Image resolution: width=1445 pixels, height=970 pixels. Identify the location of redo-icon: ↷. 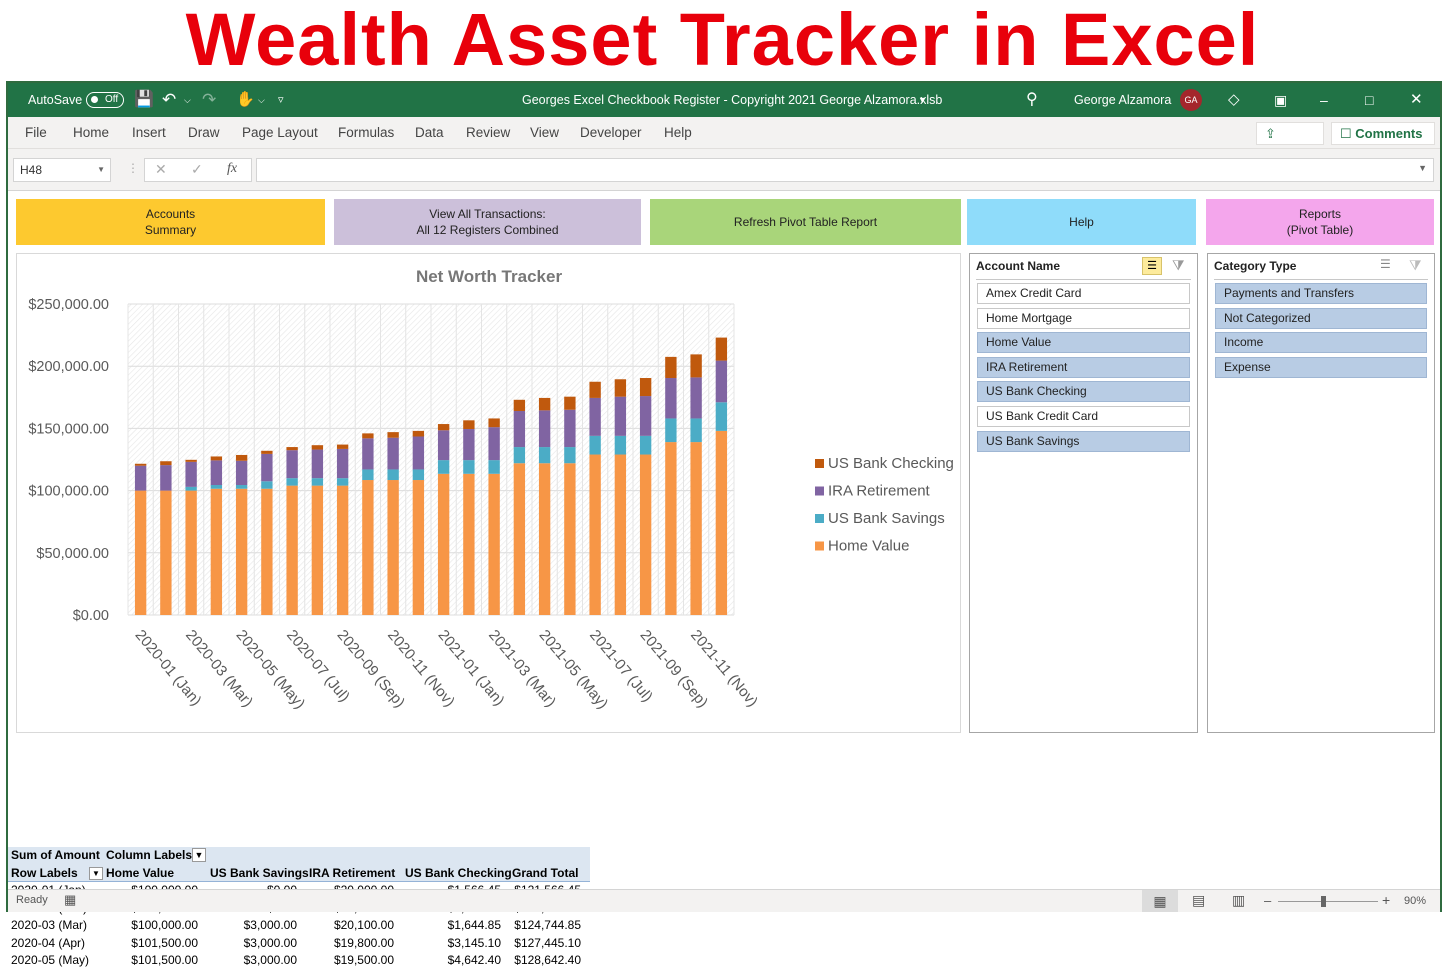
(209, 100).